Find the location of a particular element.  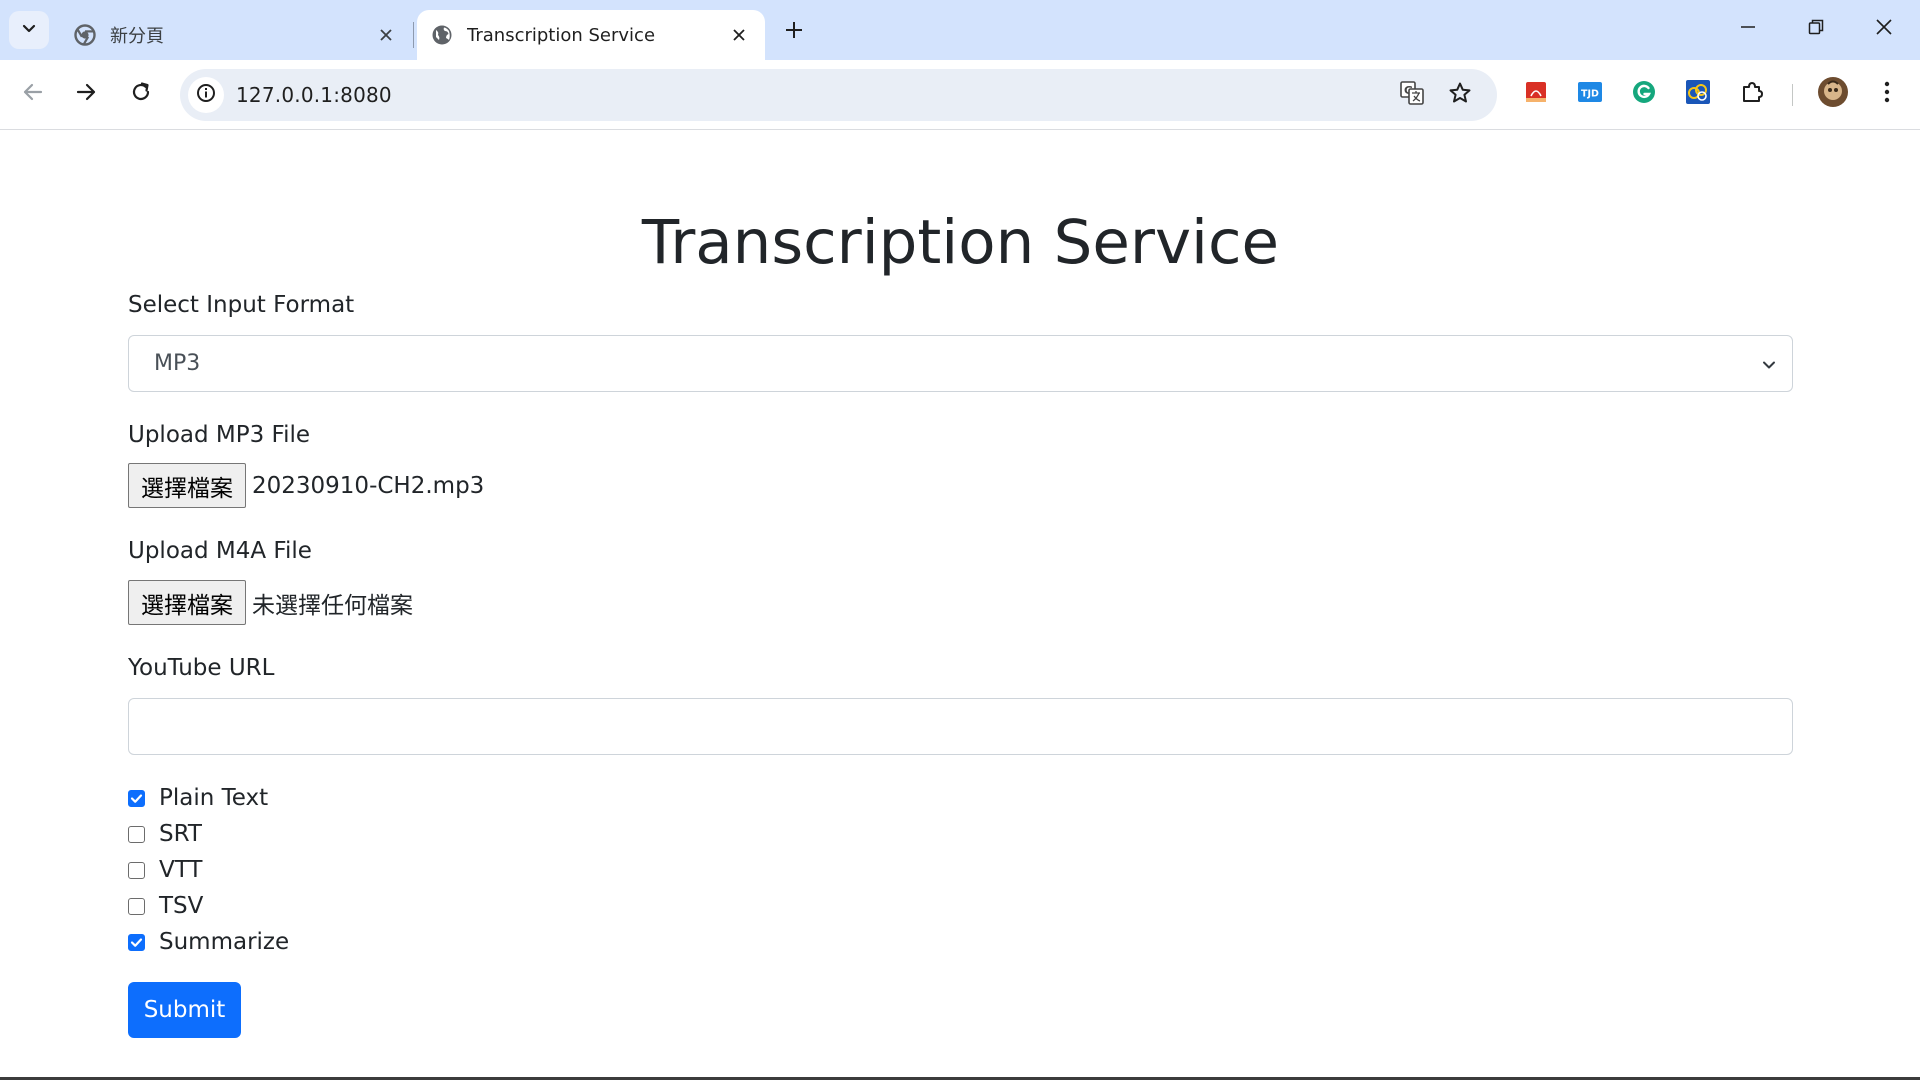

tjd-extension-button: TJD is located at coordinates (1590, 94).